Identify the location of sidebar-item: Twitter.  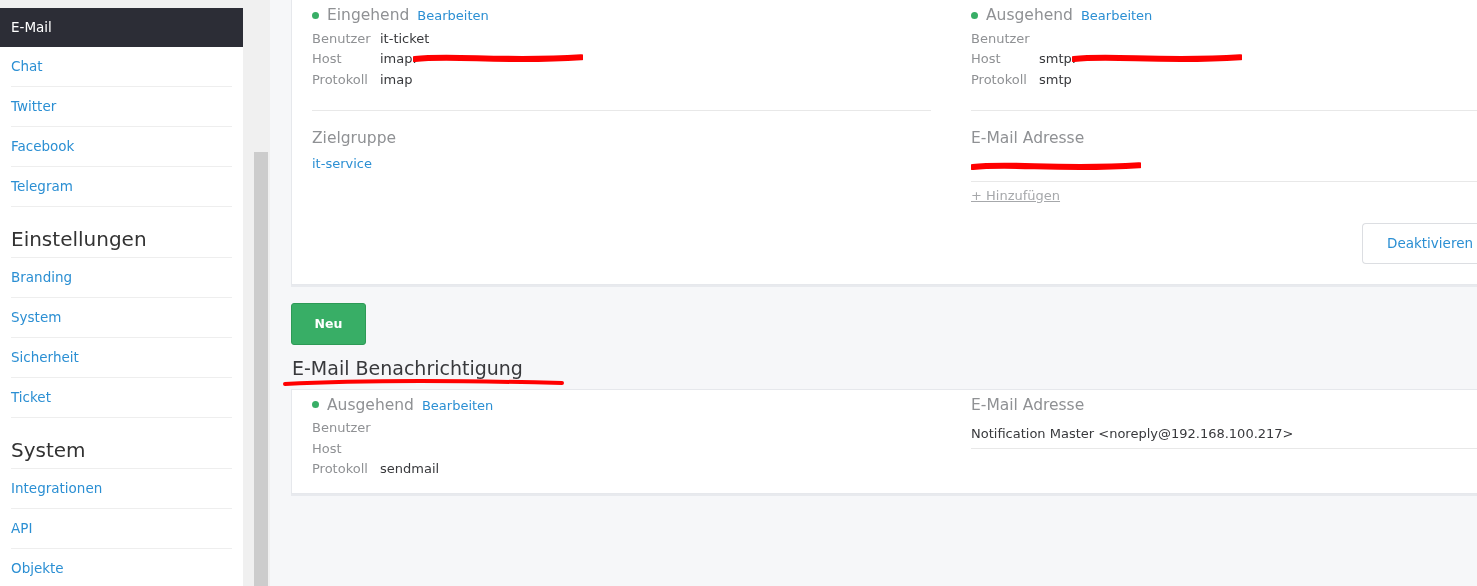
(121, 106).